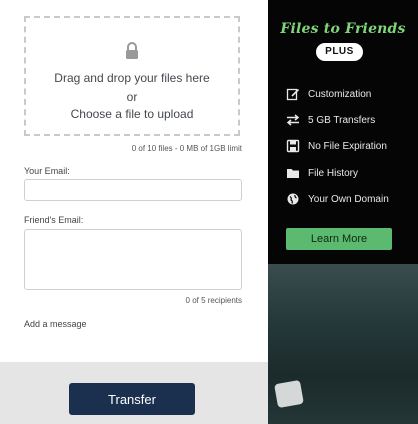  Describe the element at coordinates (213, 300) in the screenshot. I see `recipient-count: 0 of 5 recipients` at that location.